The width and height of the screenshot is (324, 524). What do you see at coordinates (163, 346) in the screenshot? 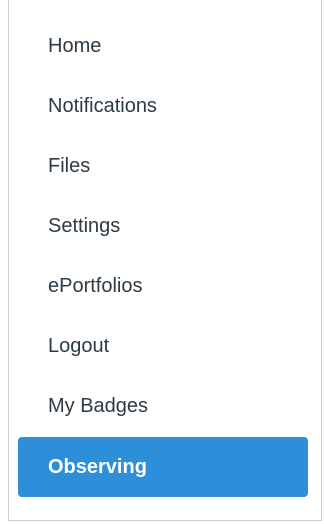
I see `nav-item-logout: Logout` at bounding box center [163, 346].